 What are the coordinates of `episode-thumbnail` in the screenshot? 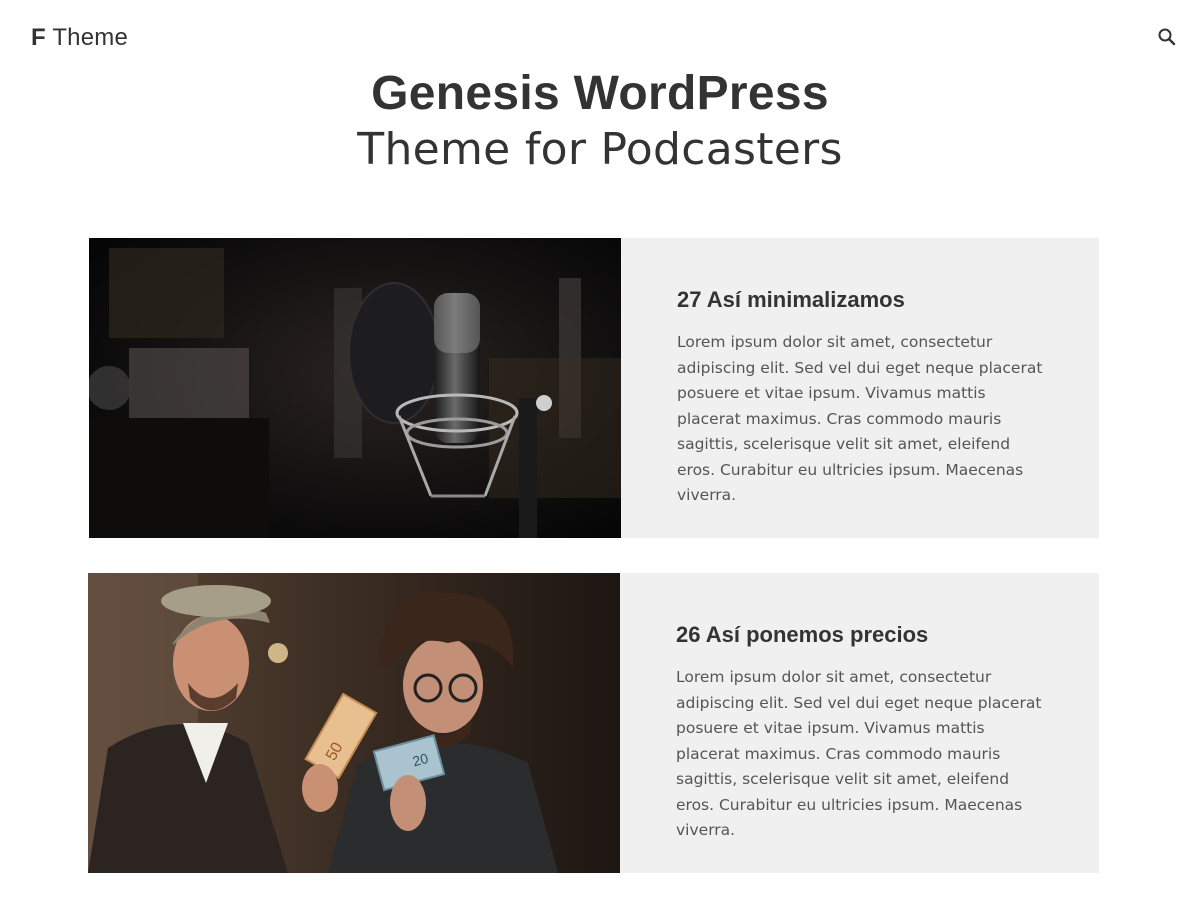 It's located at (355, 388).